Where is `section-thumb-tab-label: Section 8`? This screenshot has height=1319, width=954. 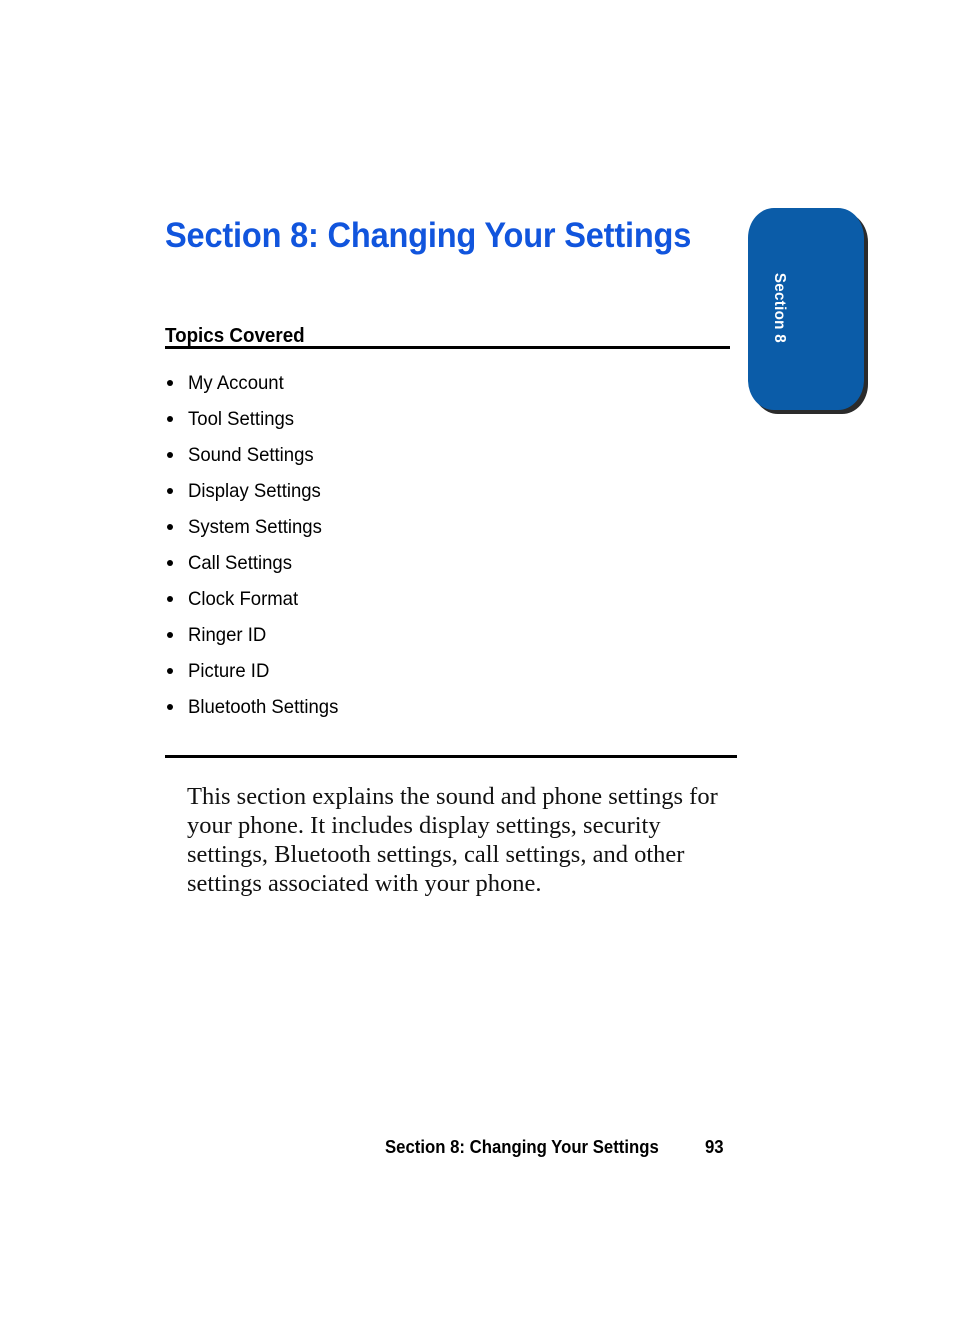
section-thumb-tab-label: Section 8 is located at coordinates (779, 308).